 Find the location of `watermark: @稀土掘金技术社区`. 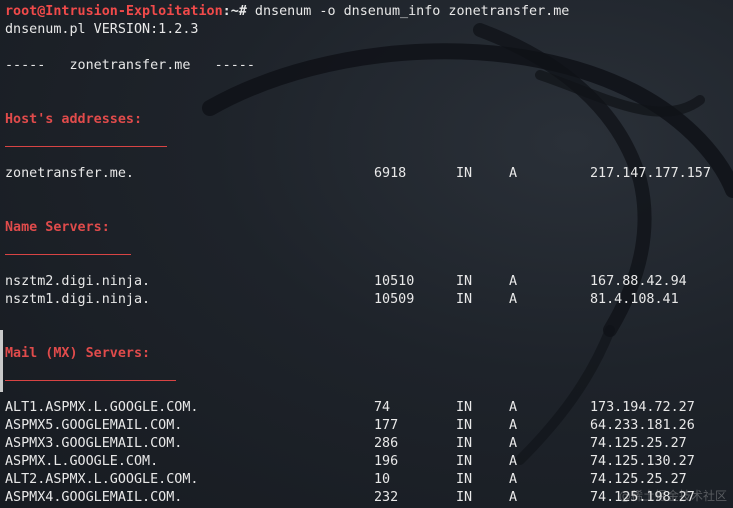

watermark: @稀土掘金技术社区 is located at coordinates (672, 496).